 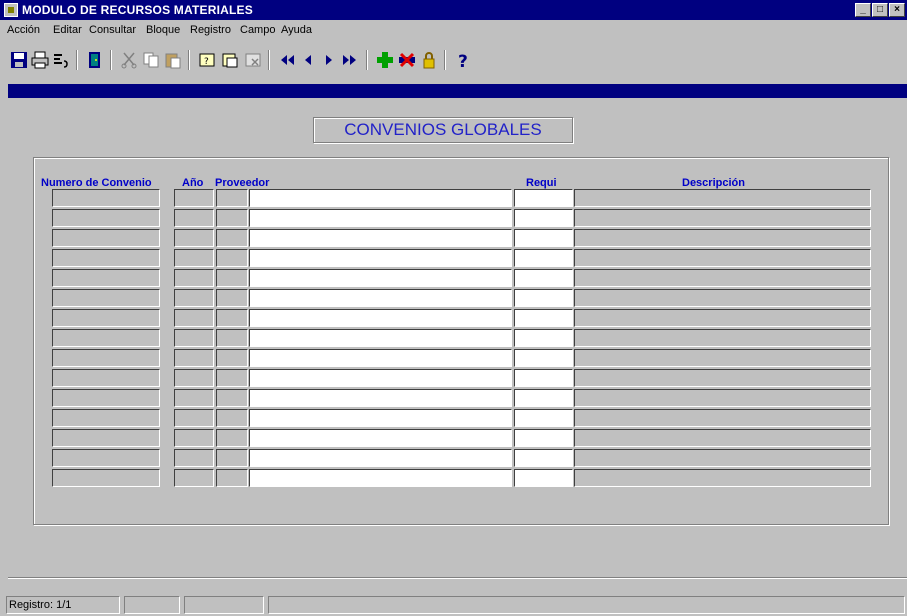 What do you see at coordinates (407, 60) in the screenshot?
I see `delete-record-icon` at bounding box center [407, 60].